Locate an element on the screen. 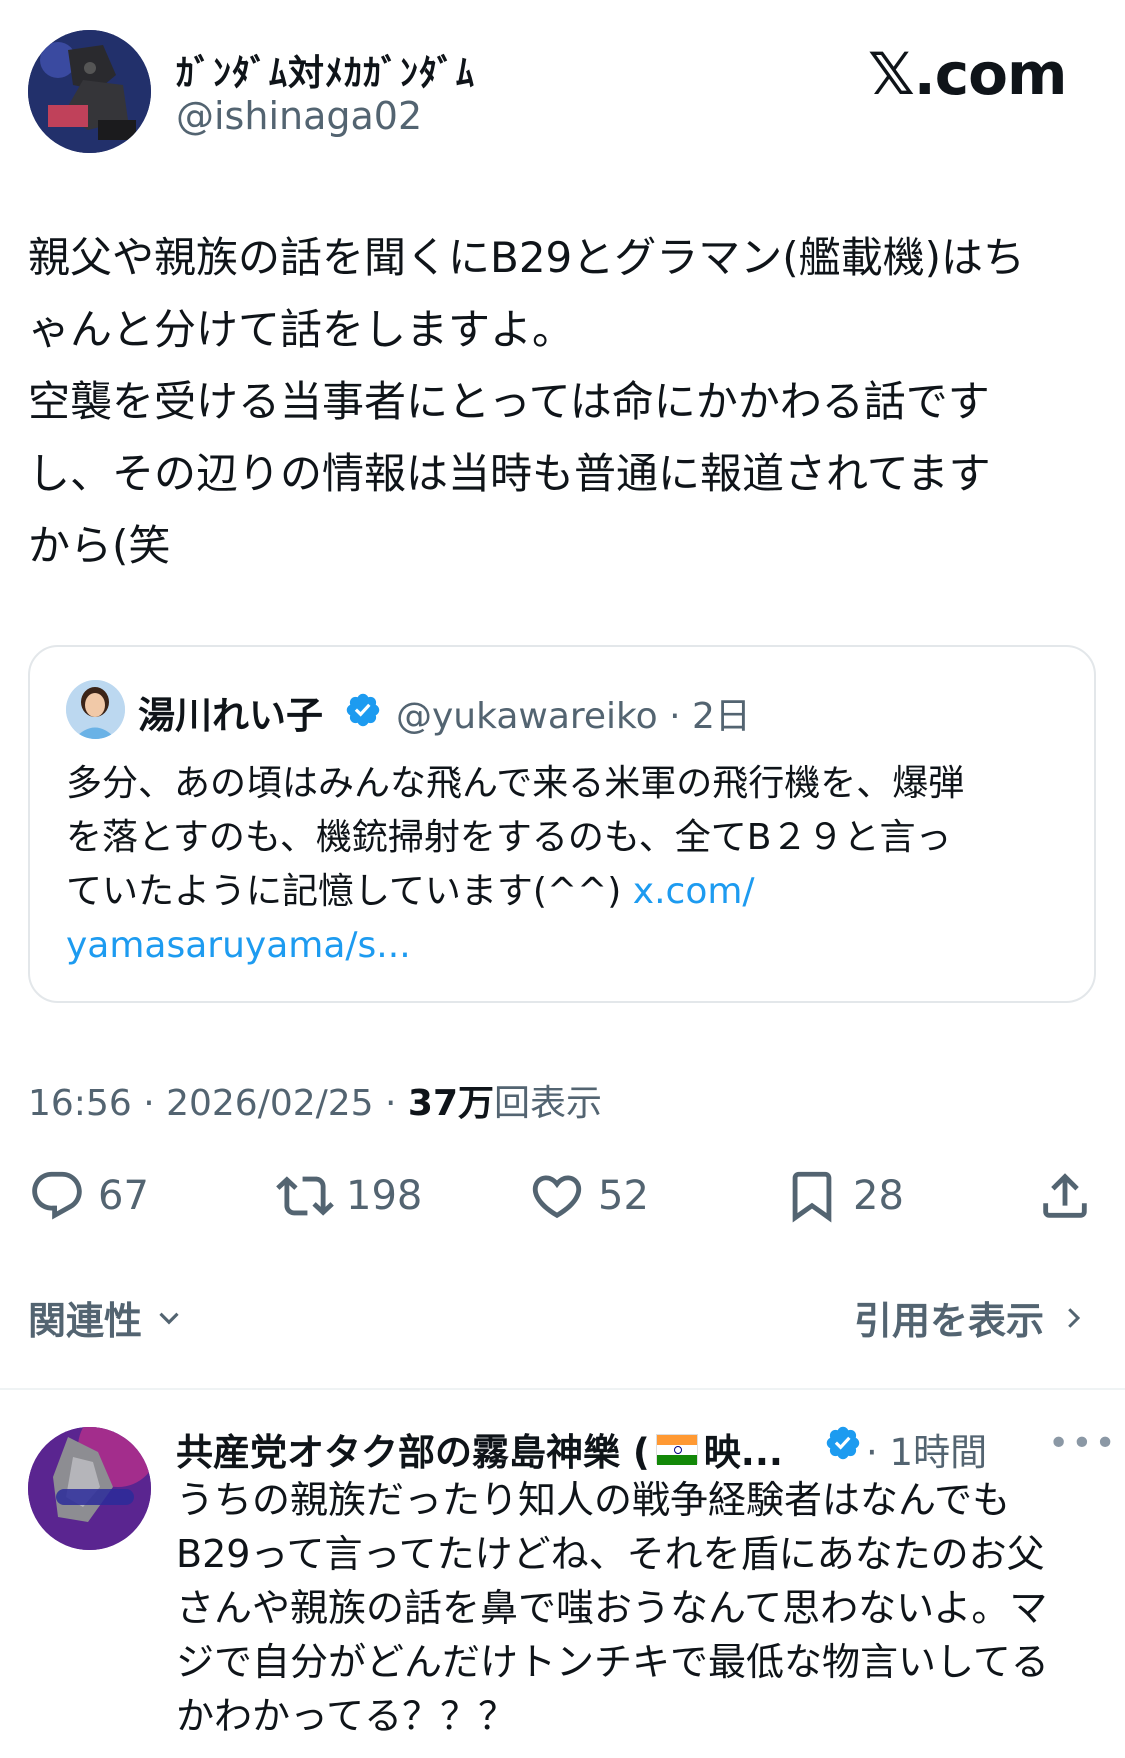 The image size is (1125, 1758). tweet-meta: 16:56 · 2026/02/25 · 37万回表示 is located at coordinates (315, 1100).